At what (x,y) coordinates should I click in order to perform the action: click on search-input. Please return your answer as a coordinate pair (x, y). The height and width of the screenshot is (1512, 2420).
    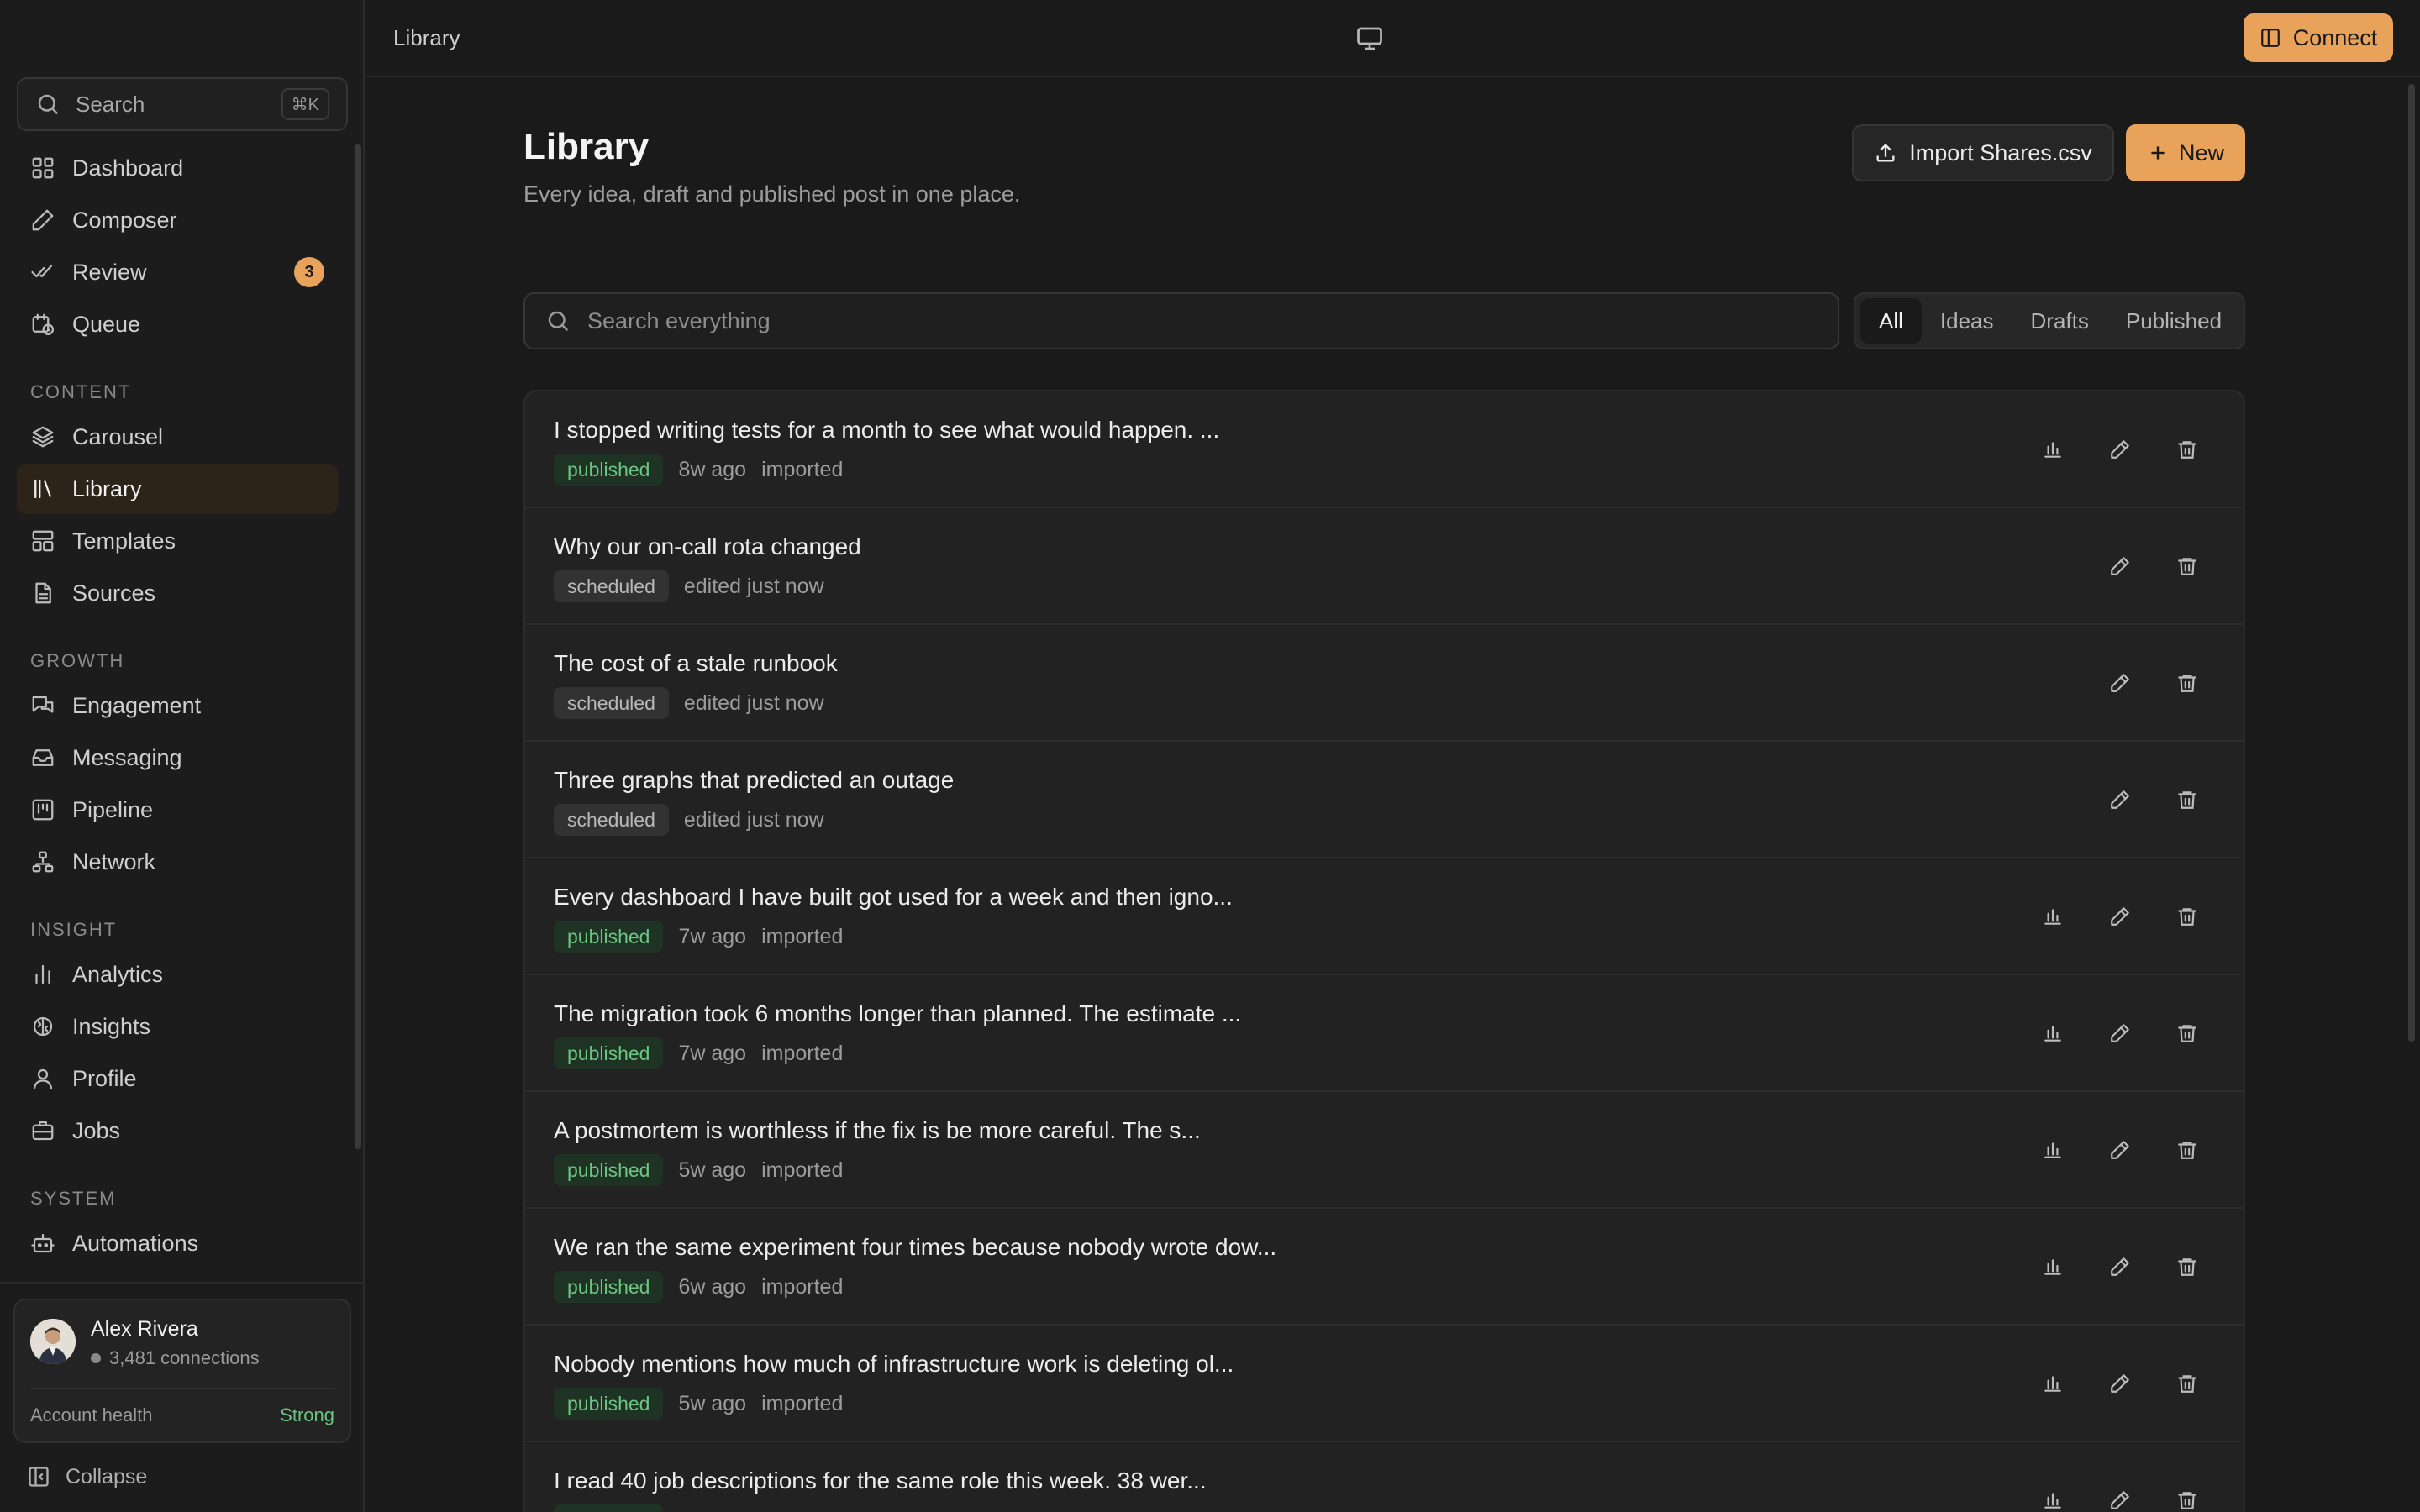
    Looking at the image, I should click on (1202, 320).